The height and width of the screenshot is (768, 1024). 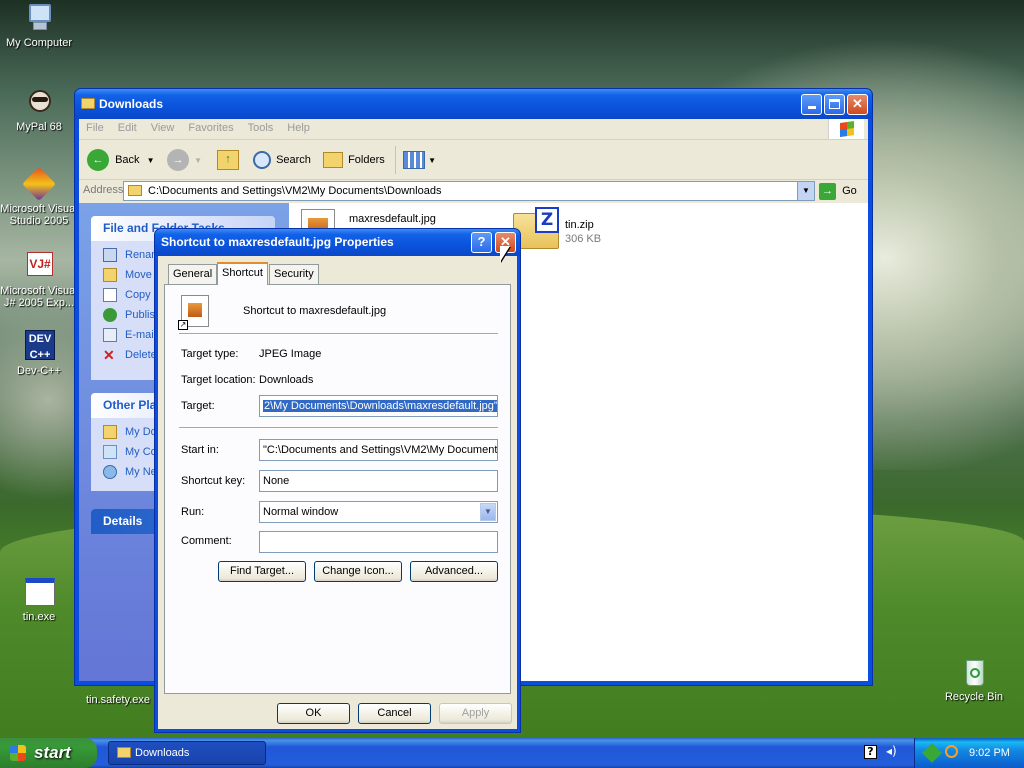 I want to click on up-folder-button: ↑, so click(x=228, y=160).